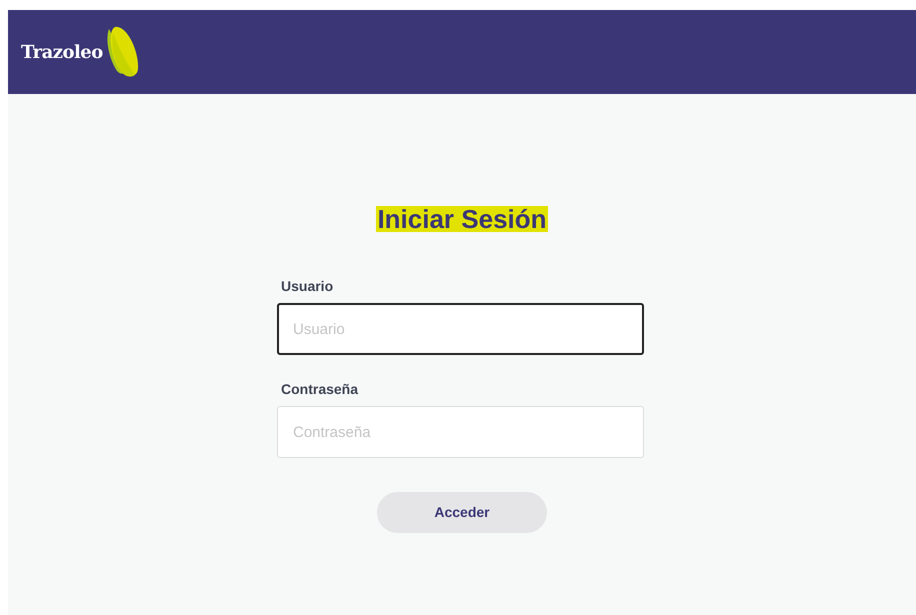 The width and height of the screenshot is (916, 615). What do you see at coordinates (462, 219) in the screenshot?
I see `page-title: Iniciar Sesión` at bounding box center [462, 219].